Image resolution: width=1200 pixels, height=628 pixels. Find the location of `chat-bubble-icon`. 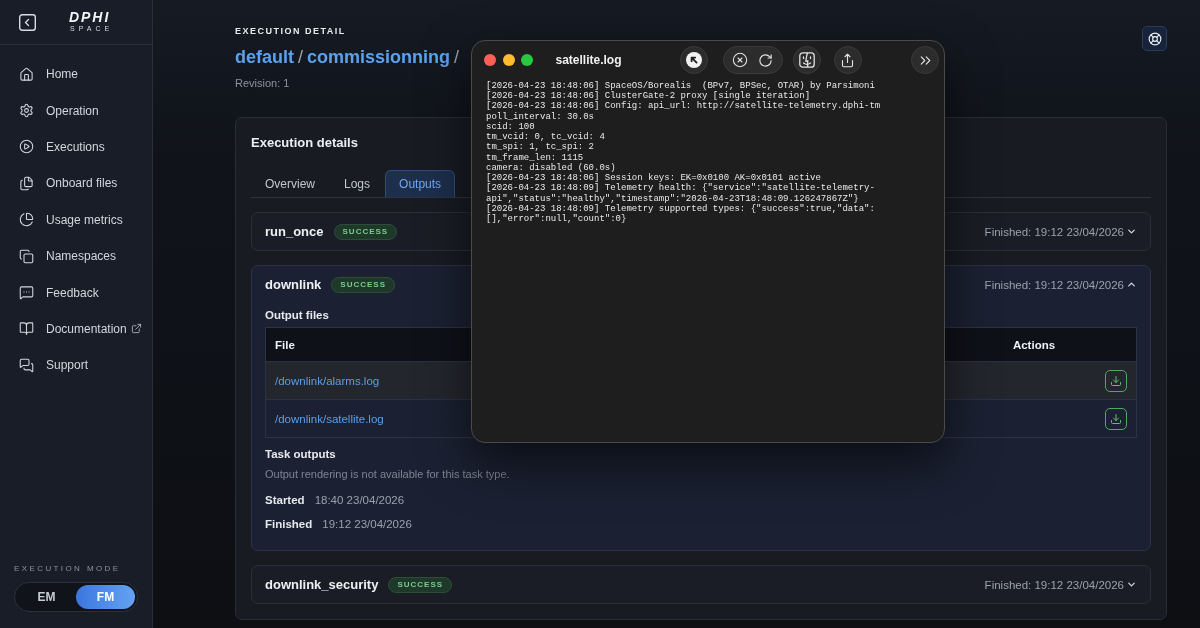

chat-bubble-icon is located at coordinates (26, 293).